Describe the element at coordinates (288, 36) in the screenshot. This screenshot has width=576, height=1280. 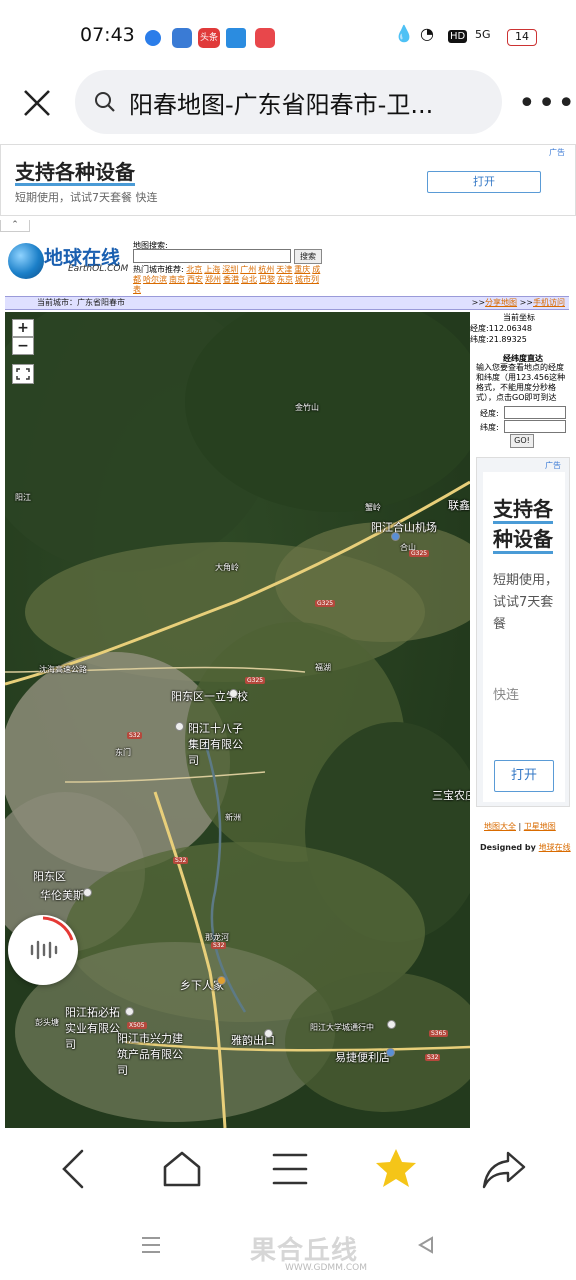
I see `status-bar: 07:43 头条 💧 ◔ HD 5G 14` at that location.